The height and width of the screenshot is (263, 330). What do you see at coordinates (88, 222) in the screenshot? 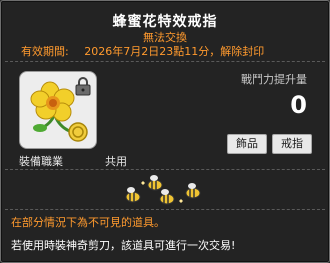
I see `invisible-item-warning: 在部分情況下為不可見的道具。` at bounding box center [88, 222].